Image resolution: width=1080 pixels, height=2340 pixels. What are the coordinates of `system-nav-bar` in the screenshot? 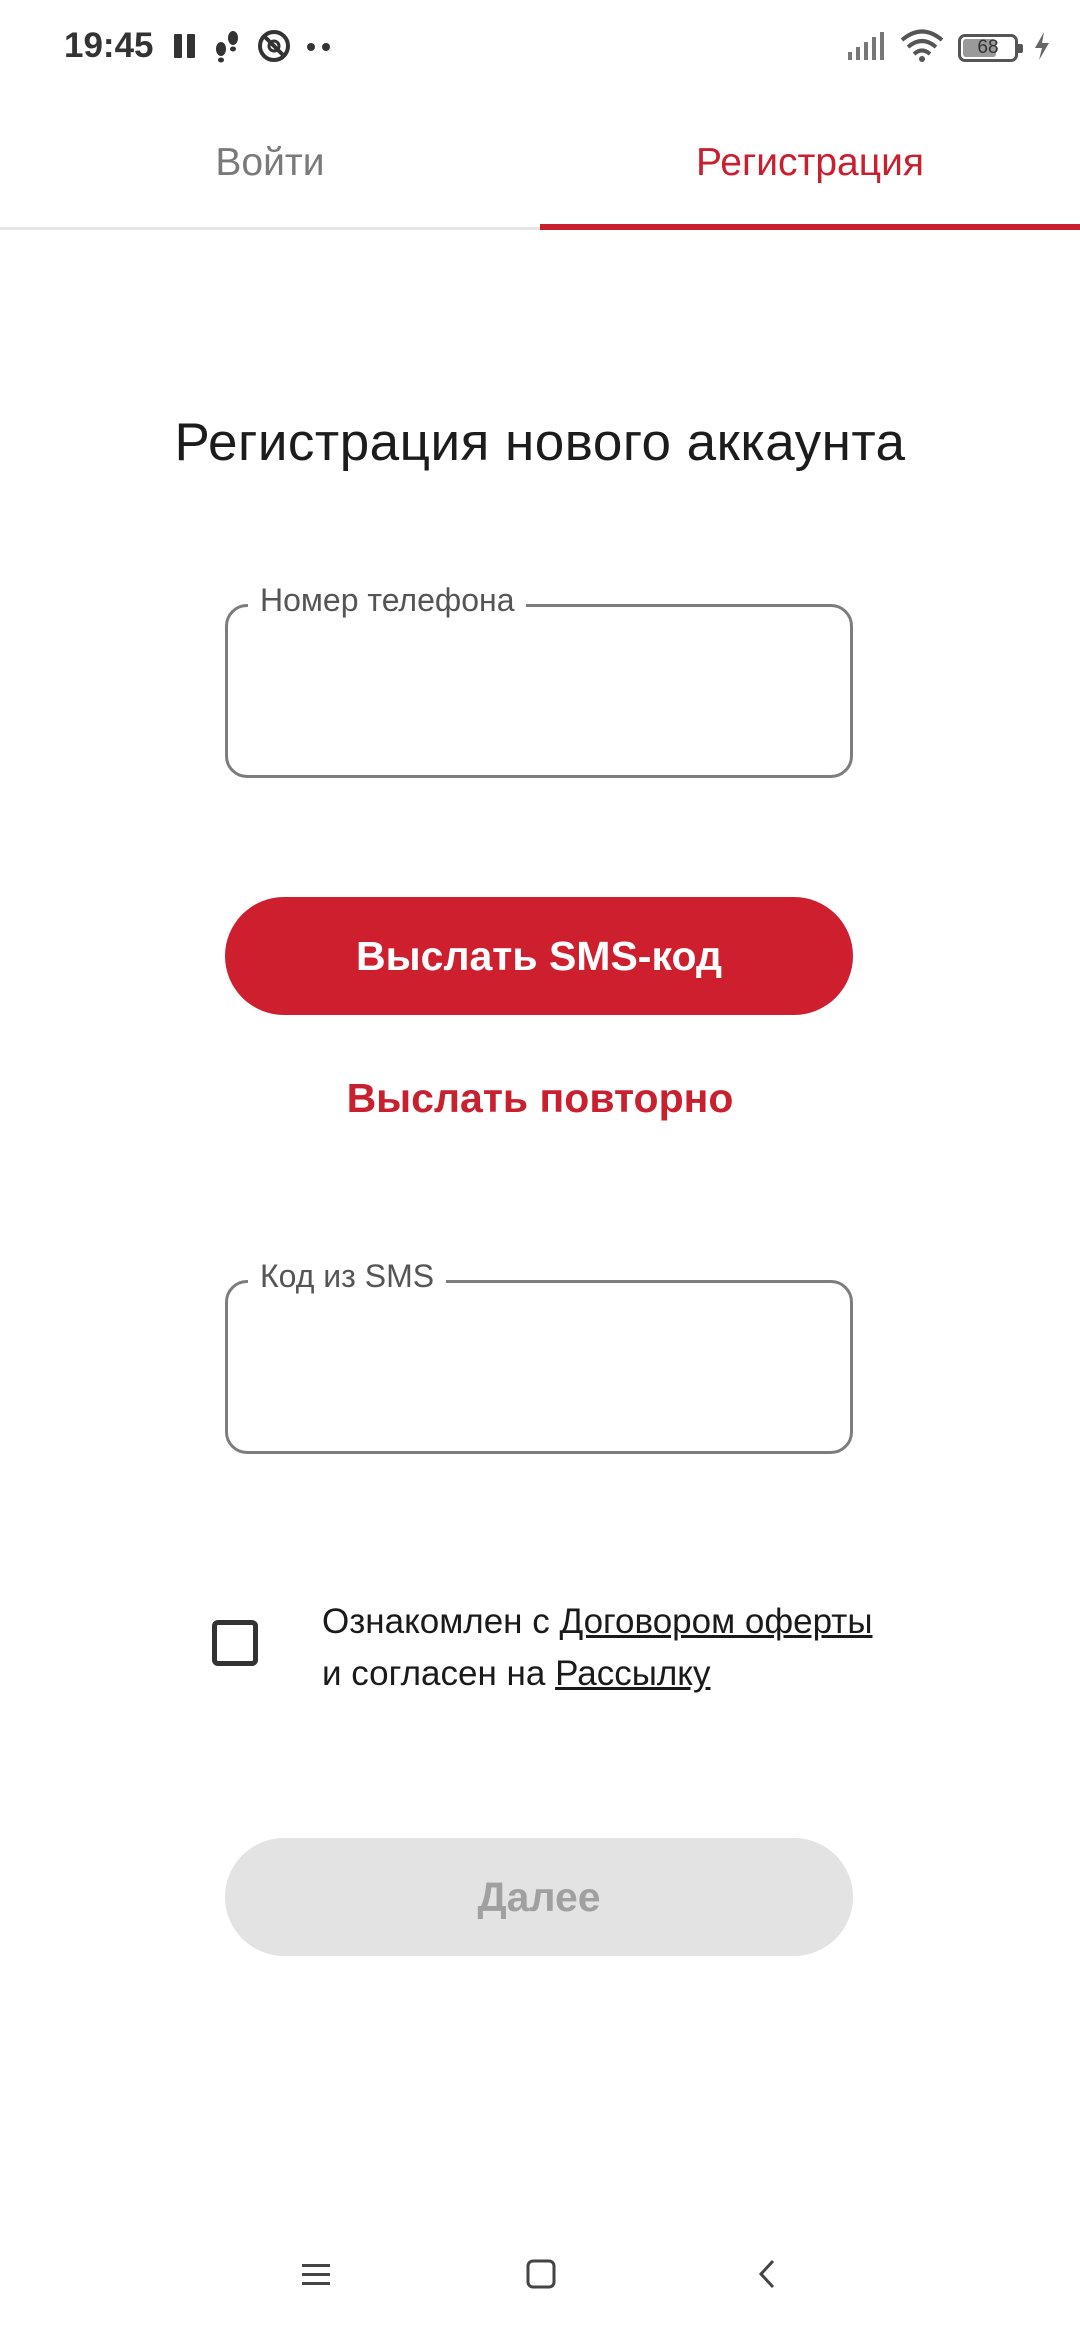 It's located at (540, 2272).